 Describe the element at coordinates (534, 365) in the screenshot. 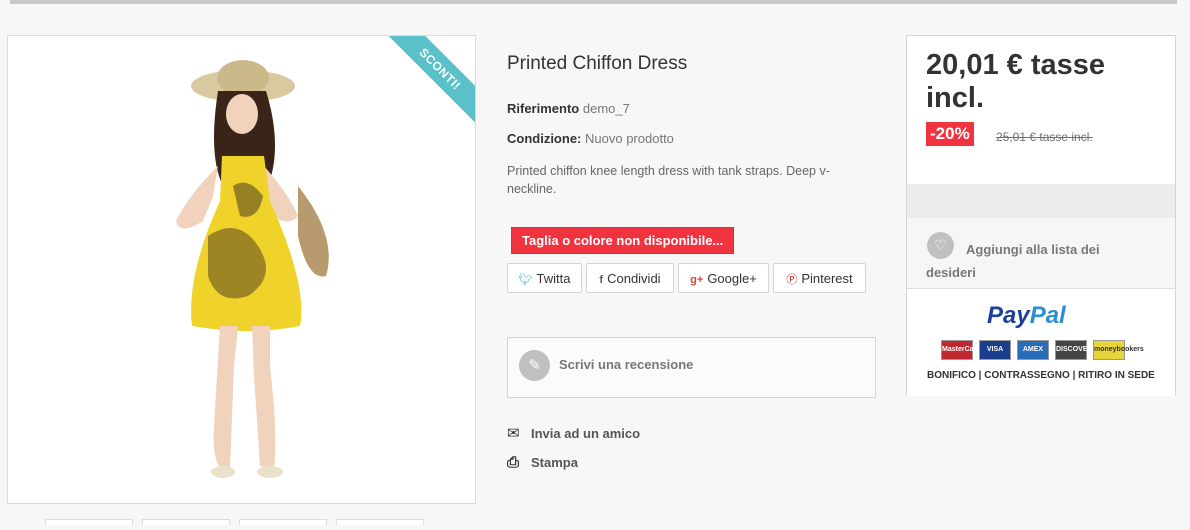

I see `pencil-icon: ✎` at that location.